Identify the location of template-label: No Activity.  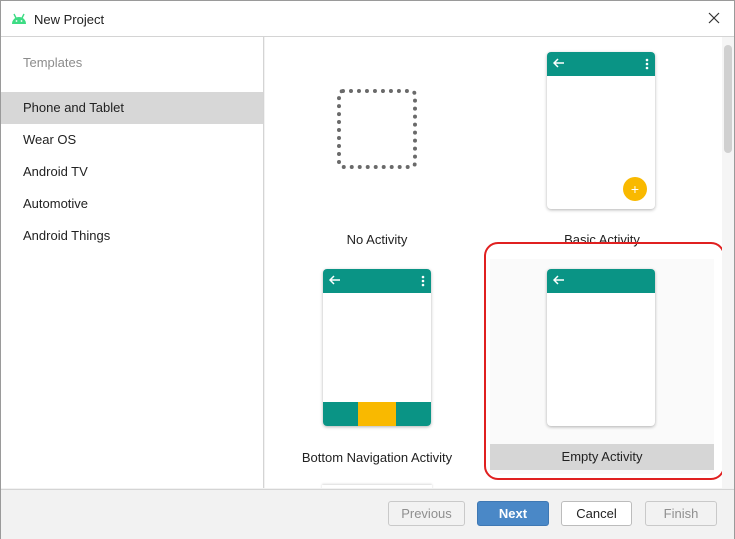
(377, 239).